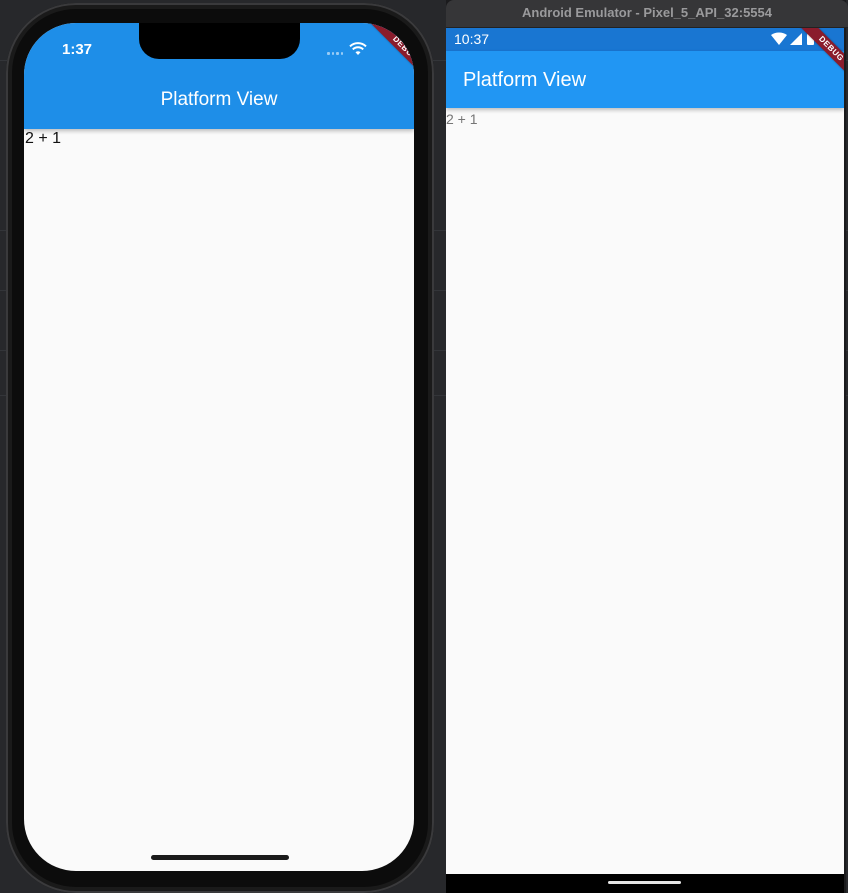 The image size is (848, 893). What do you see at coordinates (645, 79) in the screenshot?
I see `android-app-bar: Platform View` at bounding box center [645, 79].